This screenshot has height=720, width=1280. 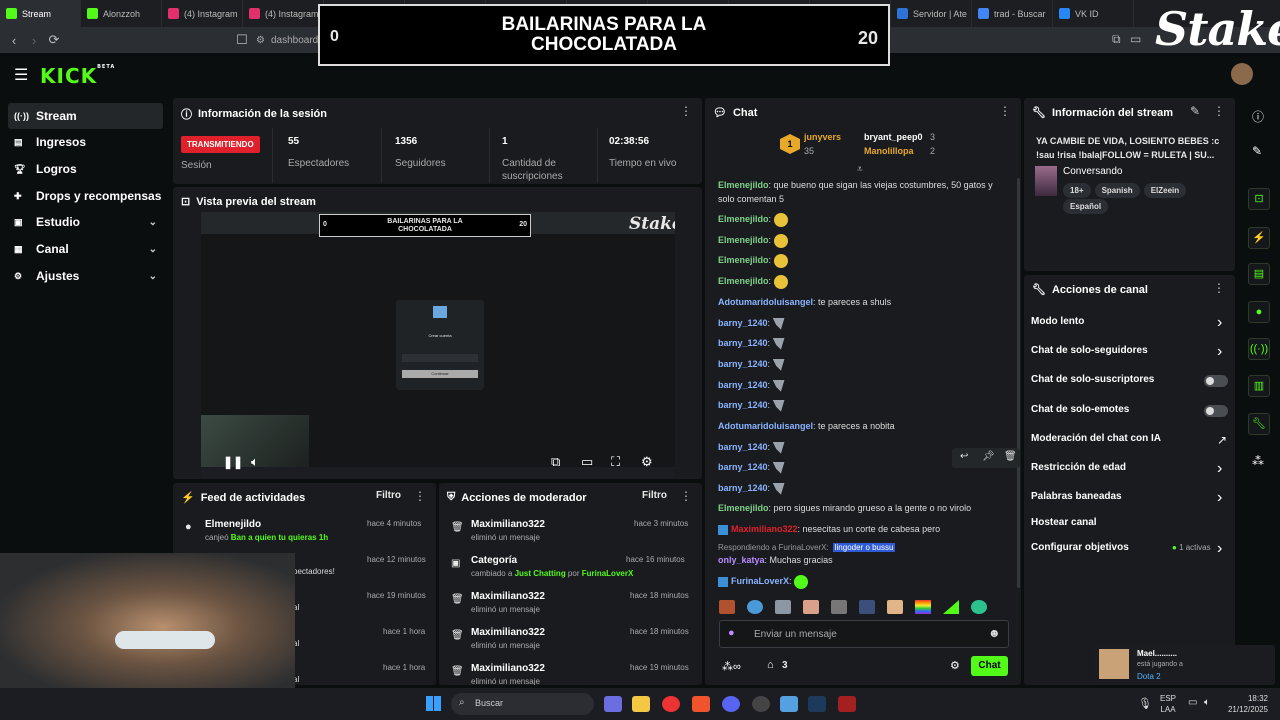 What do you see at coordinates (1145, 703) in the screenshot?
I see `mic-tray-icon: 🎙︎` at bounding box center [1145, 703].